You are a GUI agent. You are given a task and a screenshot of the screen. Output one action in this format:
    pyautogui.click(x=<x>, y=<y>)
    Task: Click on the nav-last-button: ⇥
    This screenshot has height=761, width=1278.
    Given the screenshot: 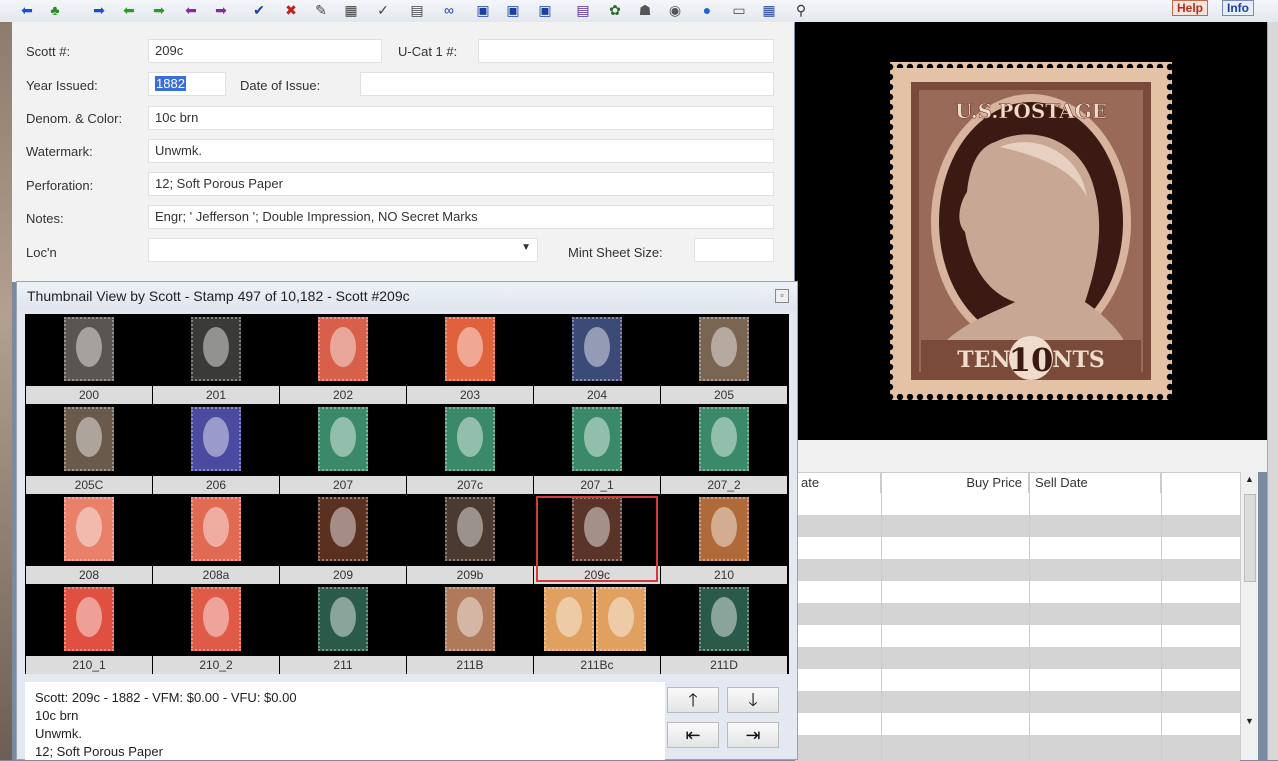 What is the action you would take?
    pyautogui.click(x=753, y=735)
    